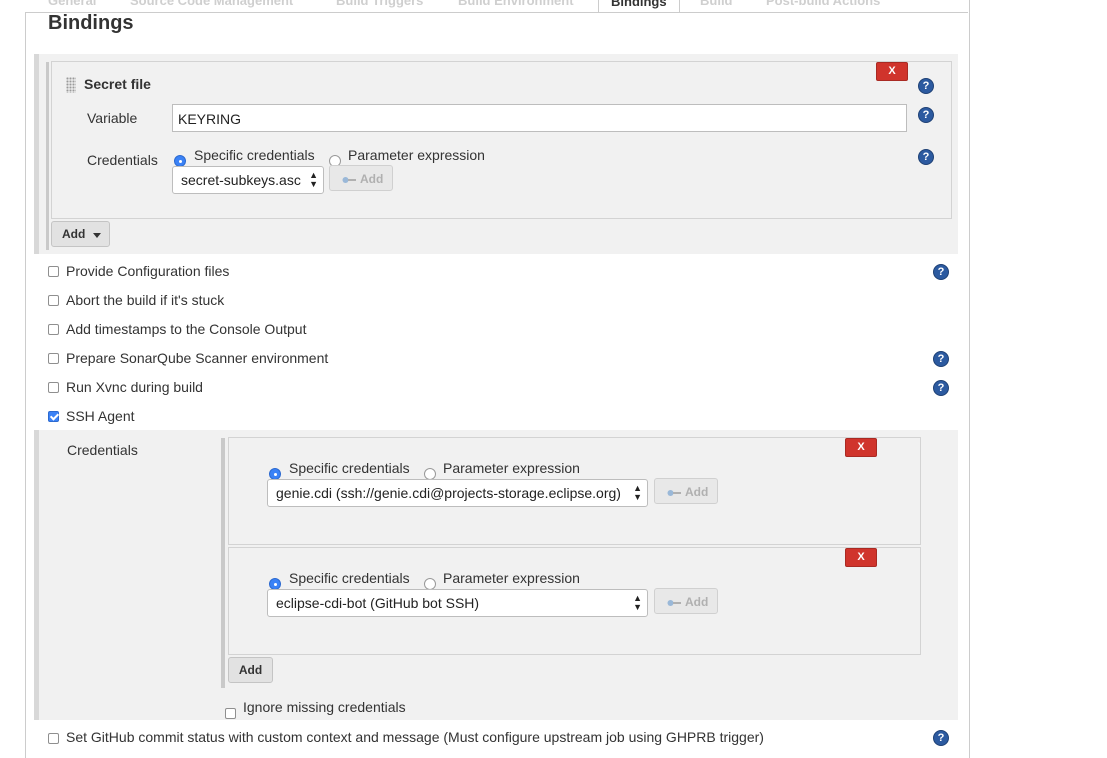 The height and width of the screenshot is (758, 1107). Describe the element at coordinates (112, 118) in the screenshot. I see `variable-label: Variable` at that location.